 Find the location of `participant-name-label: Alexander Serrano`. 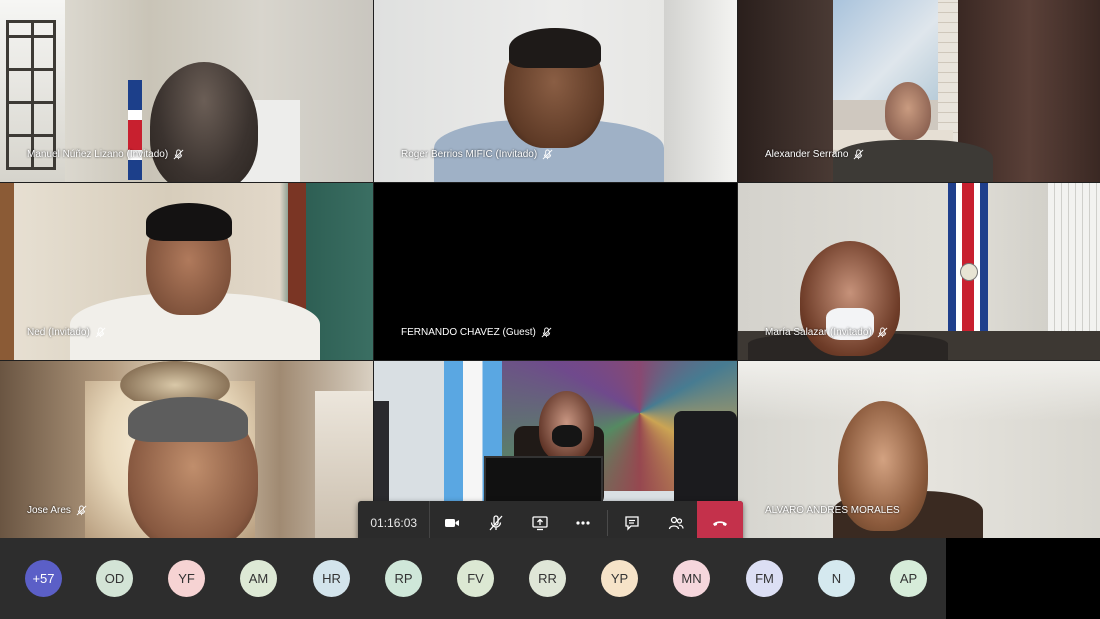

participant-name-label: Alexander Serrano is located at coordinates (814, 154).